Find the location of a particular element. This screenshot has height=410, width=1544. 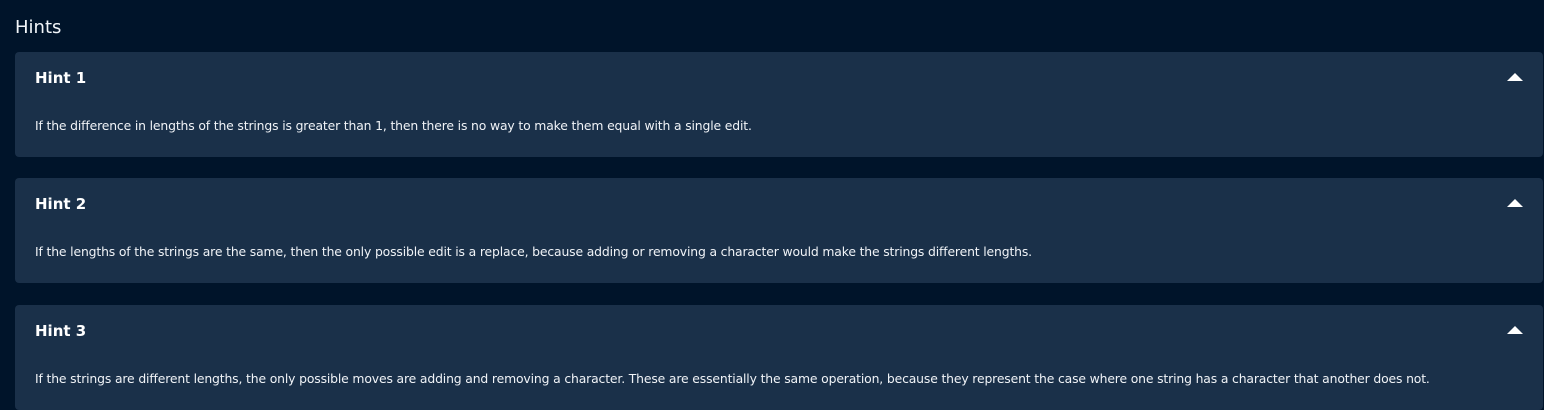

hint-title: Hint 1 is located at coordinates (60, 78).